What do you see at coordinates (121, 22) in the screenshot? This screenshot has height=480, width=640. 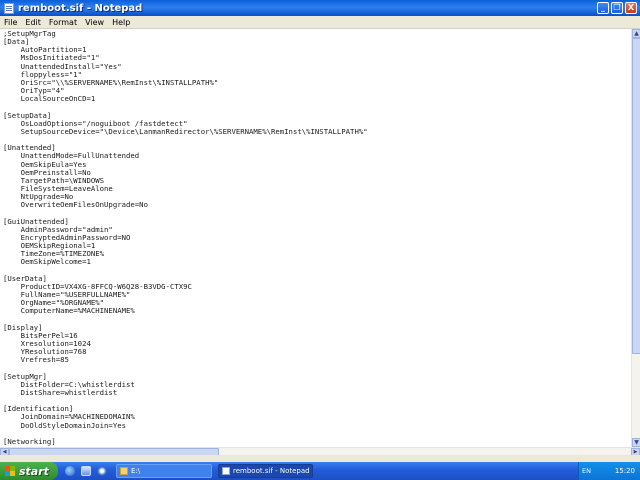 I see `menu-help: Help` at bounding box center [121, 22].